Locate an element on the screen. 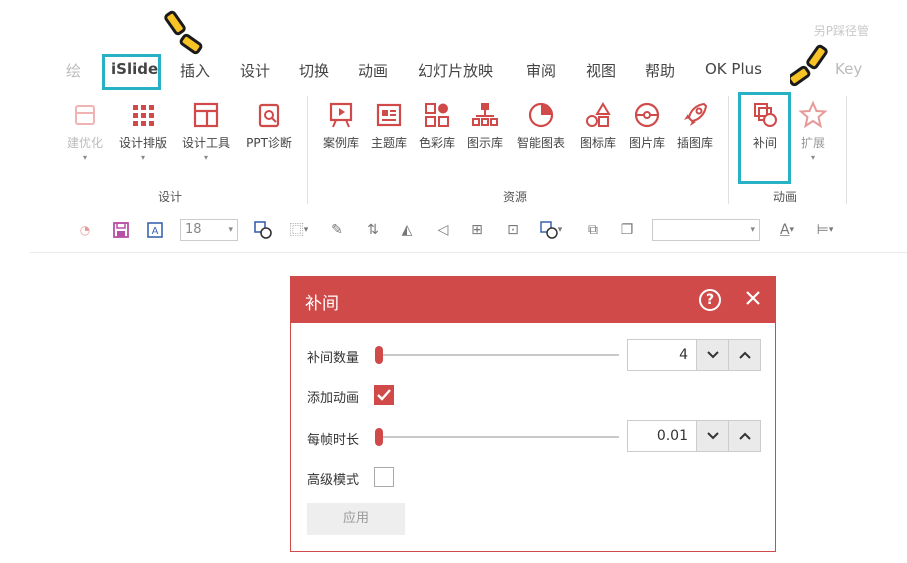  add-animation-label: 添加动画 is located at coordinates (333, 398).